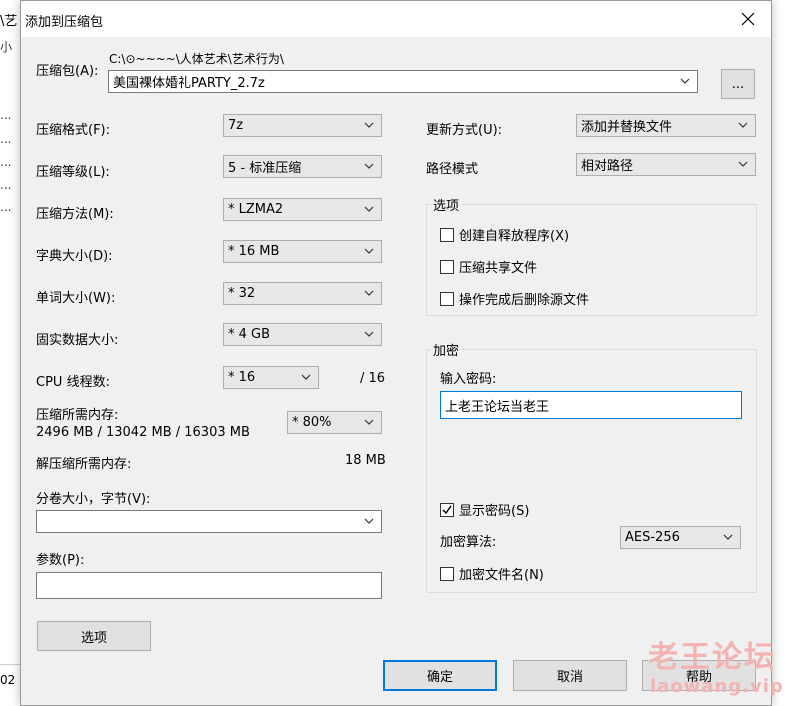 This screenshot has width=800, height=706. I want to click on ok-button-label: 确定, so click(439, 677).